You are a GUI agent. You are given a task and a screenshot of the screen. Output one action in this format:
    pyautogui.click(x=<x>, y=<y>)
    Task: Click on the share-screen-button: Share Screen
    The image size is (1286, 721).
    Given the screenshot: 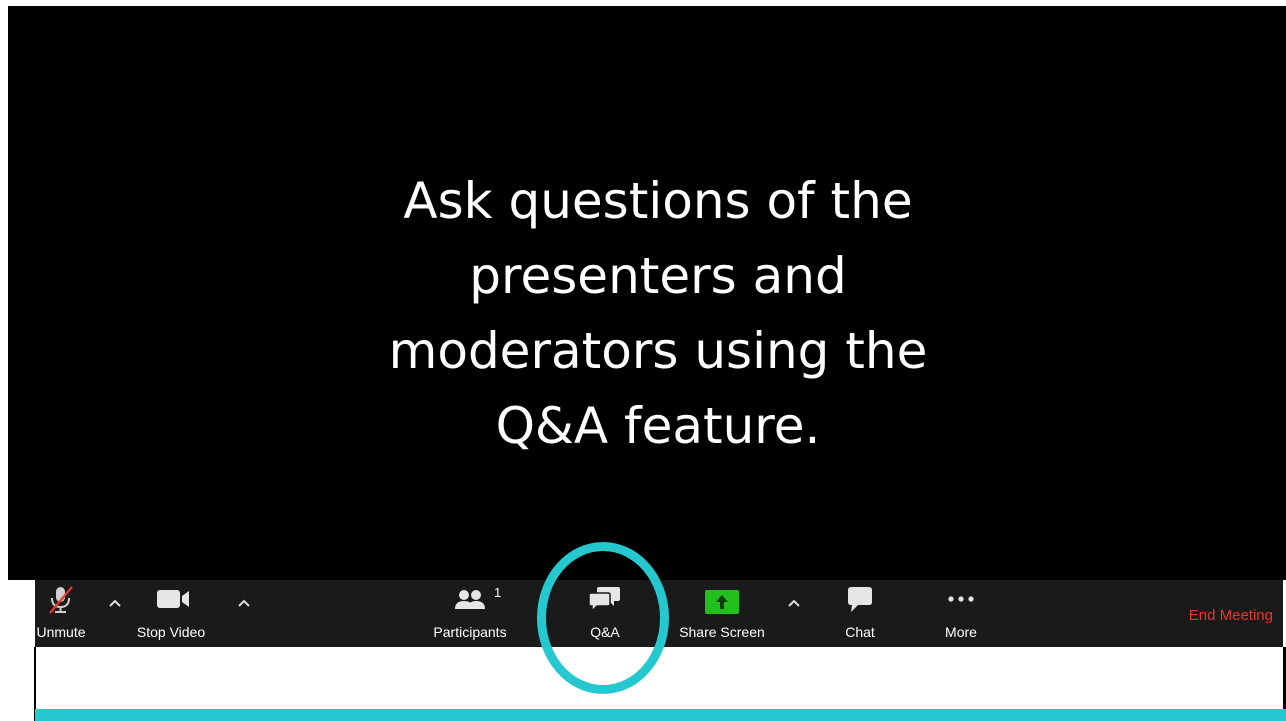 What is the action you would take?
    pyautogui.click(x=722, y=613)
    